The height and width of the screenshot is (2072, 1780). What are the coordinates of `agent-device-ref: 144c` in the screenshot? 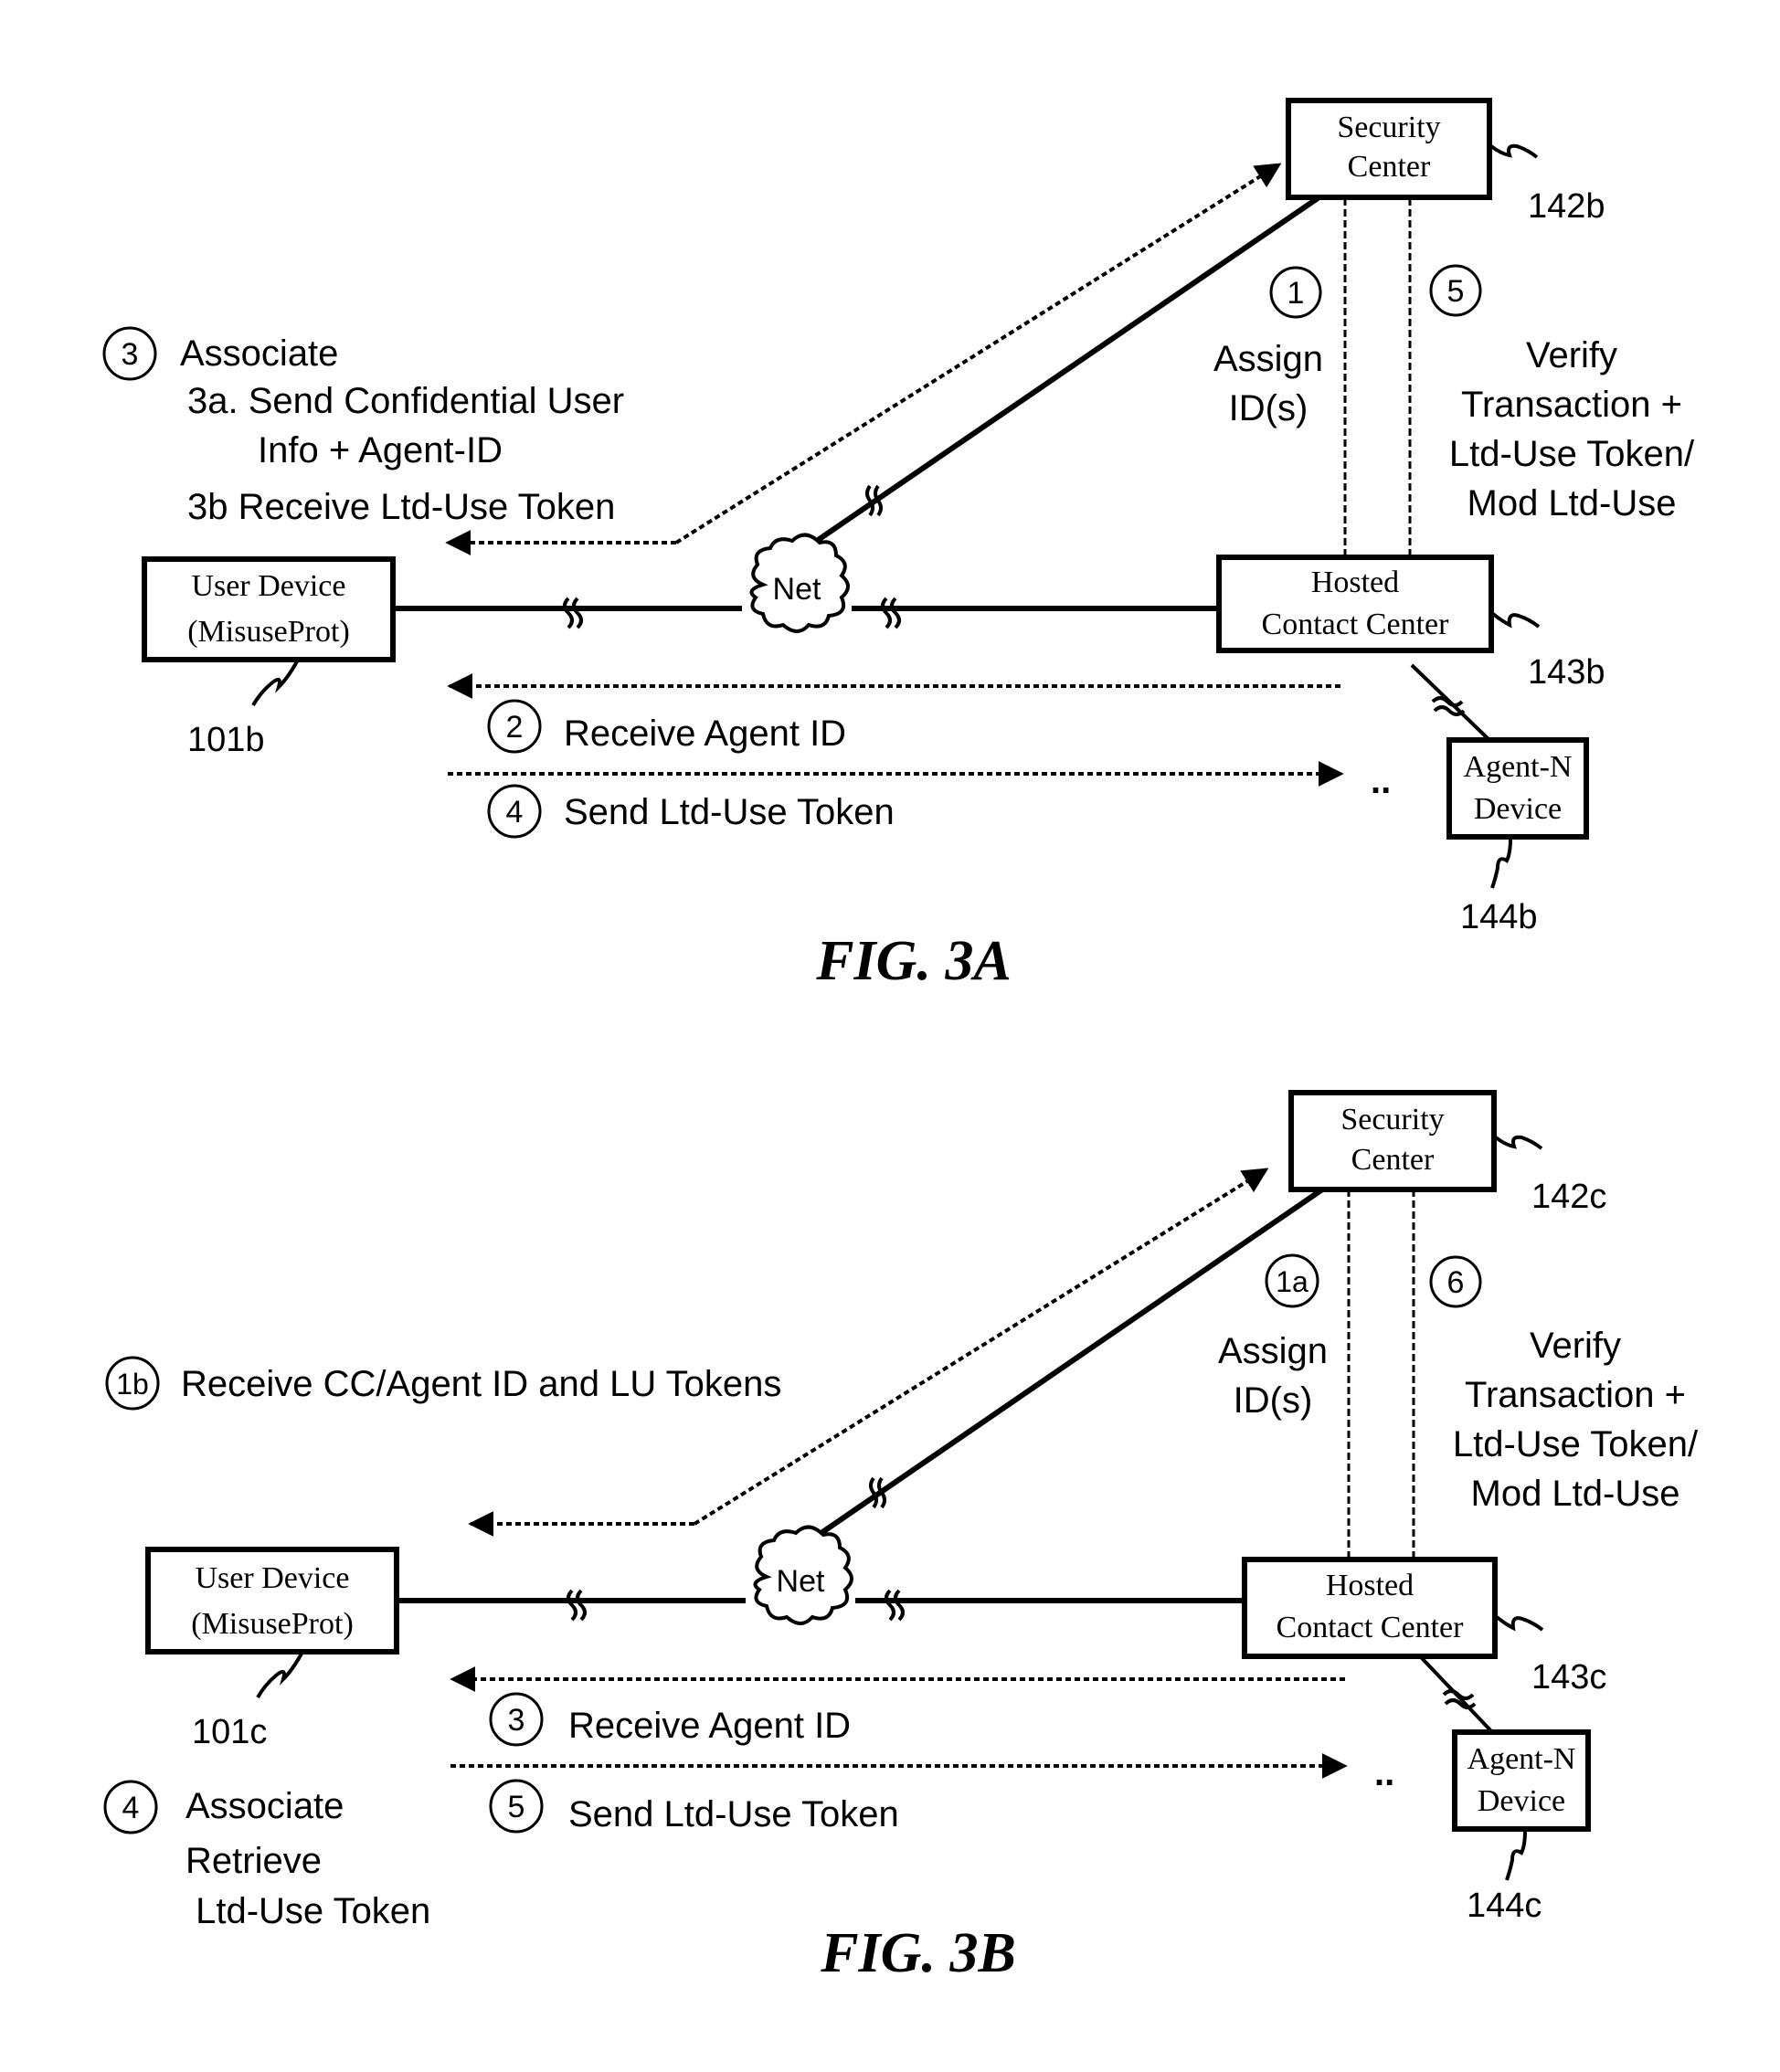 It's located at (1504, 1906).